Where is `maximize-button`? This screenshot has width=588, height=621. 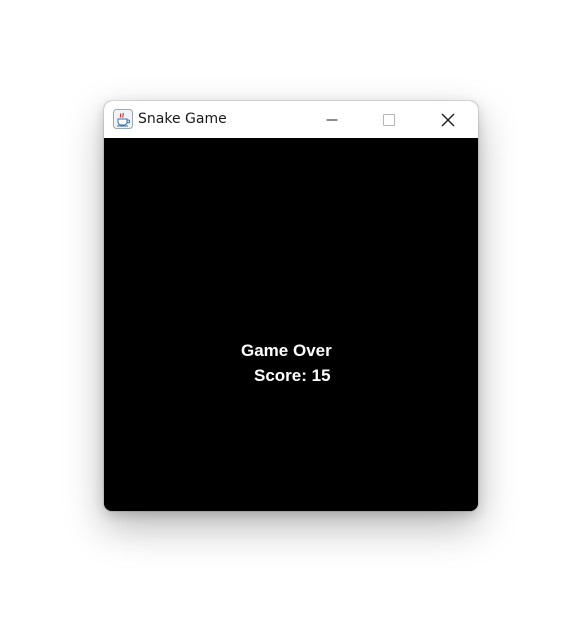
maximize-button is located at coordinates (389, 119).